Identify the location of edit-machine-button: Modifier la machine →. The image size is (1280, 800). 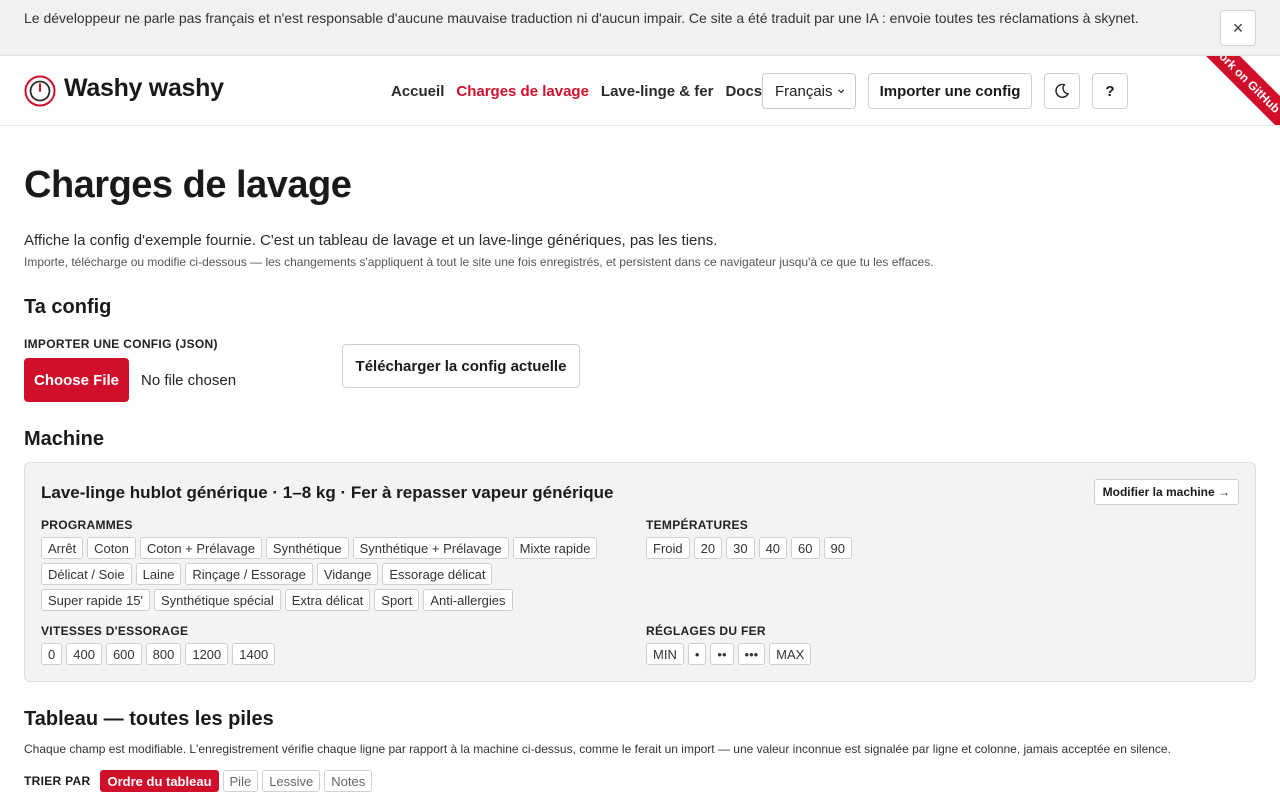
(1166, 492).